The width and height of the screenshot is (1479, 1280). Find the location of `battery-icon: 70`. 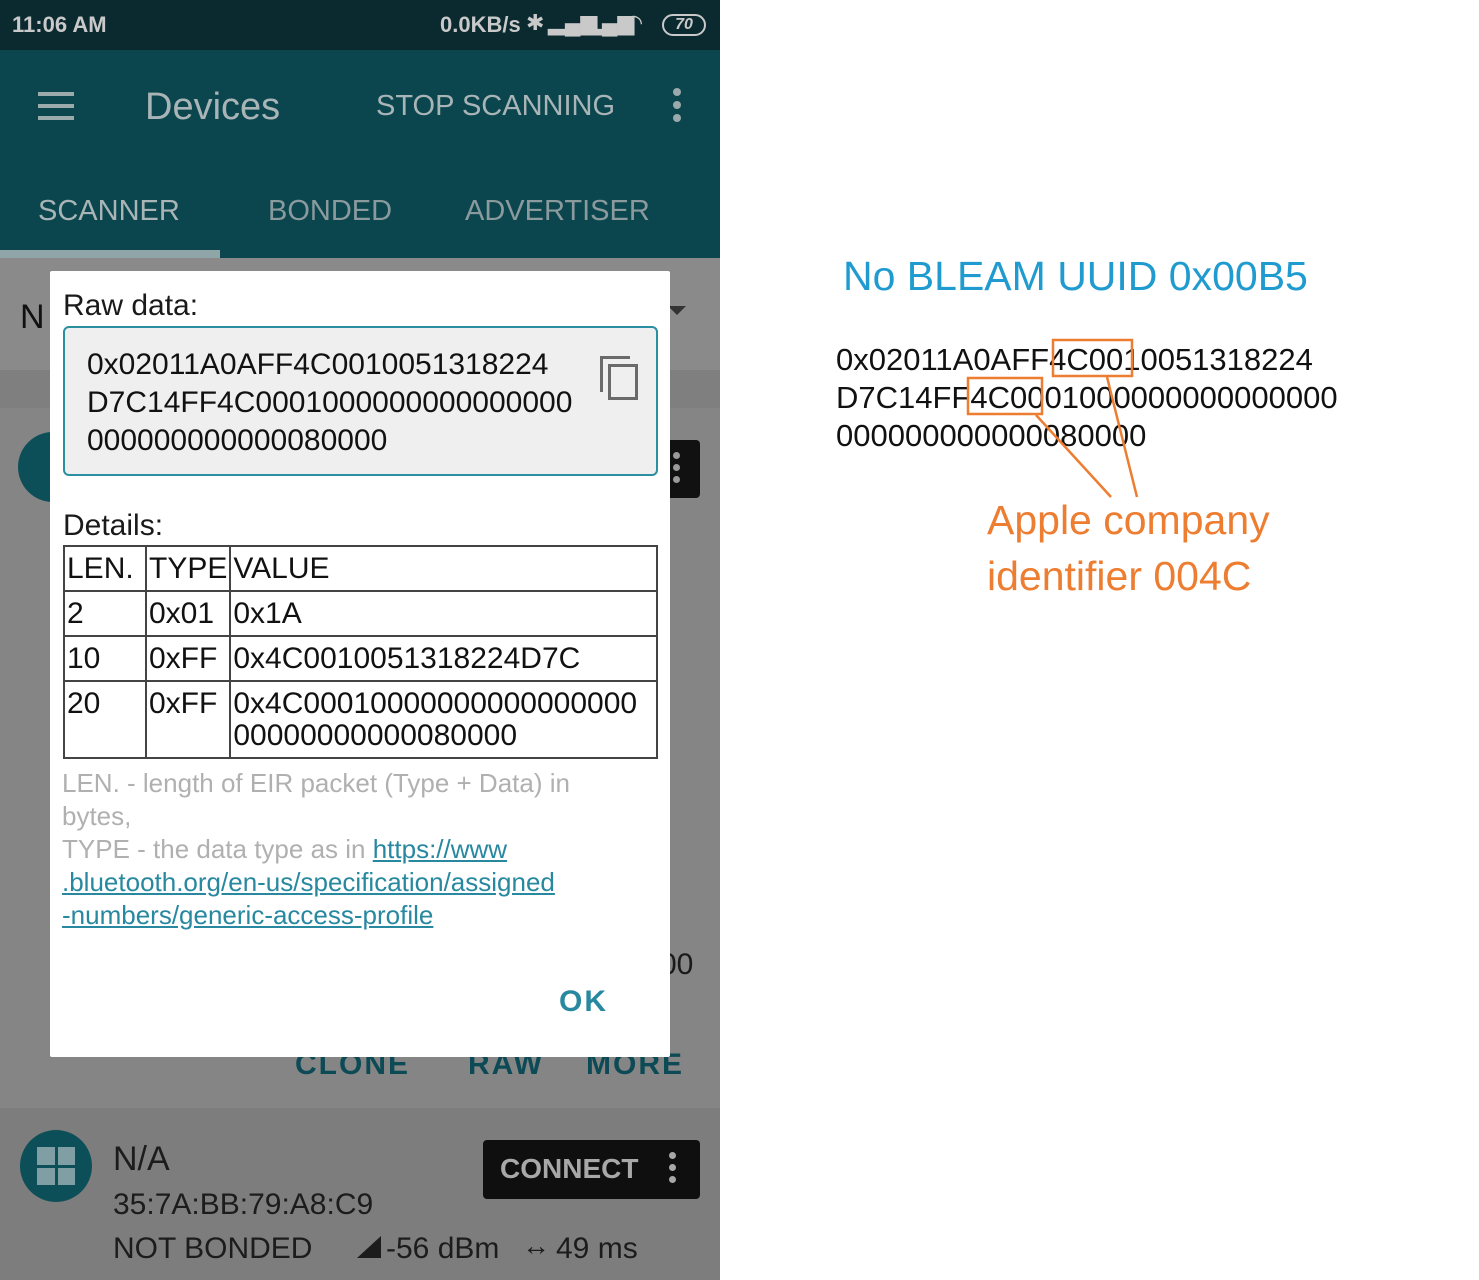

battery-icon: 70 is located at coordinates (684, 25).